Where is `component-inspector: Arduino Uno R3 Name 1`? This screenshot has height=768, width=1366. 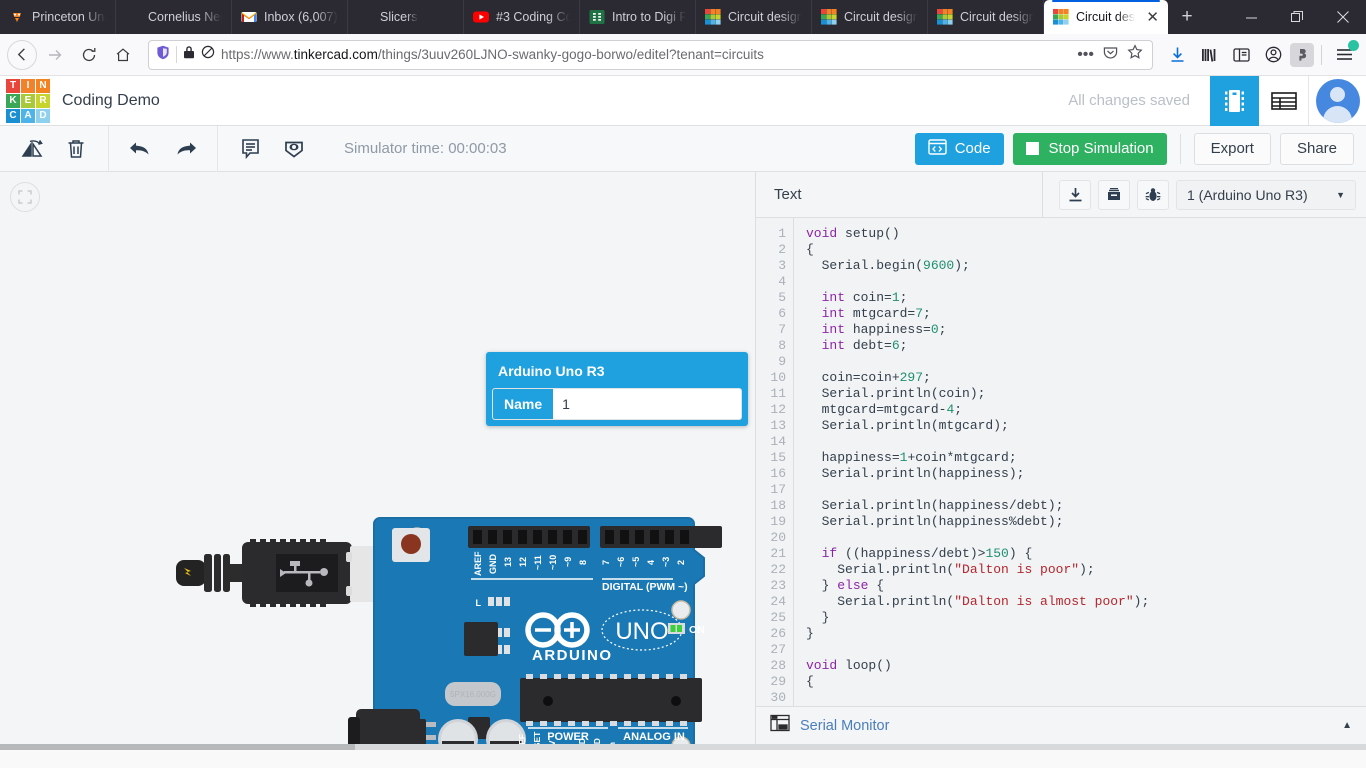 component-inspector: Arduino Uno R3 Name 1 is located at coordinates (617, 389).